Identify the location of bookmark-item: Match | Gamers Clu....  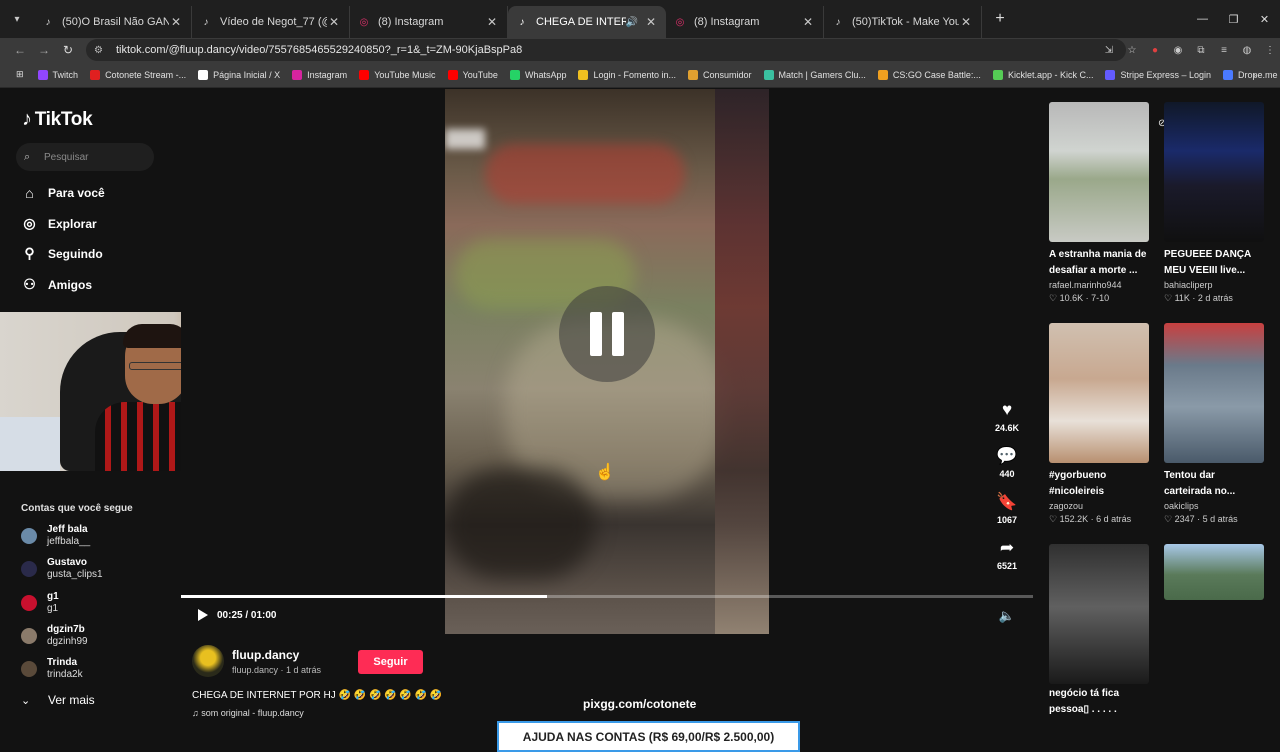
(814, 74).